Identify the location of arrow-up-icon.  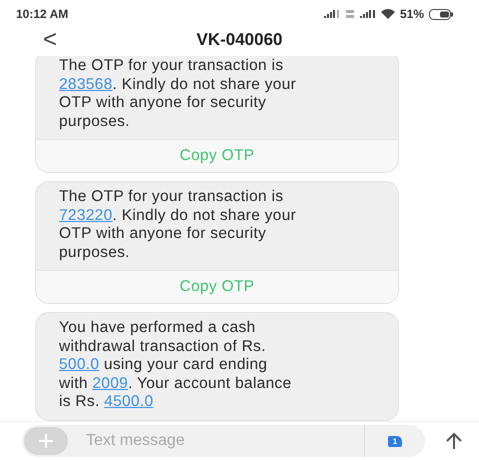
(454, 441).